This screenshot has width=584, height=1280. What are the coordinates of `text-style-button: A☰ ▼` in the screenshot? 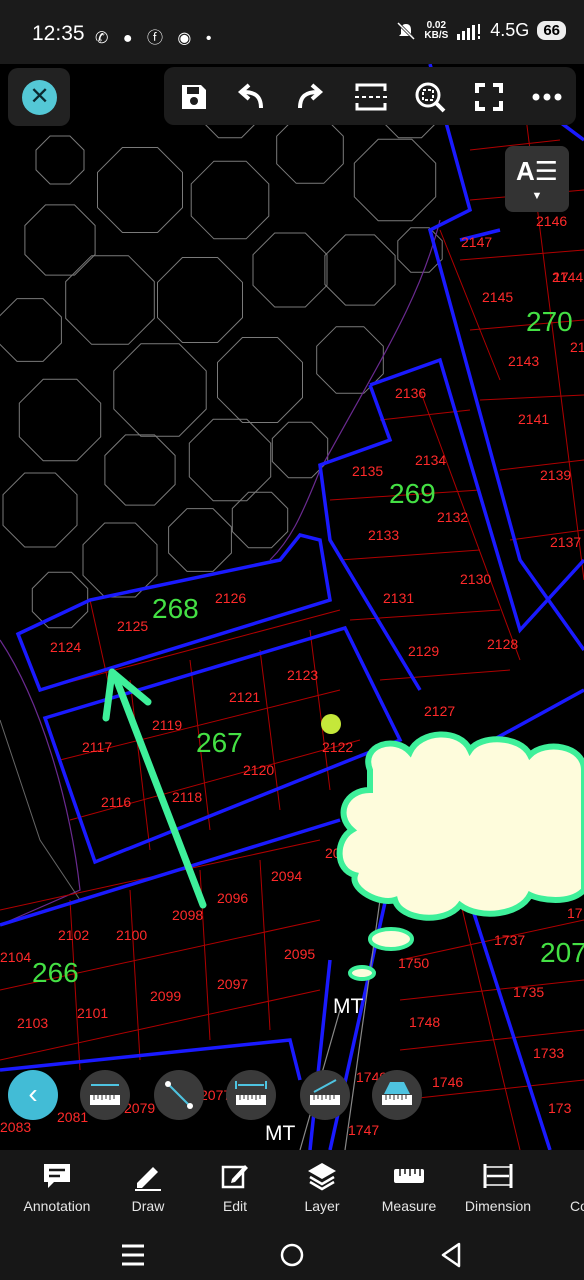 It's located at (537, 179).